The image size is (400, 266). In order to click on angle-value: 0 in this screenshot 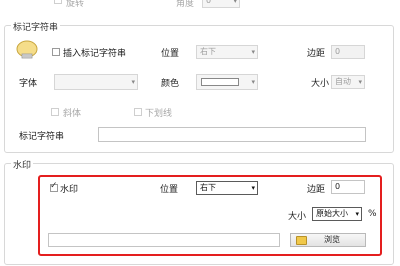, I will do `click(209, 2)`.